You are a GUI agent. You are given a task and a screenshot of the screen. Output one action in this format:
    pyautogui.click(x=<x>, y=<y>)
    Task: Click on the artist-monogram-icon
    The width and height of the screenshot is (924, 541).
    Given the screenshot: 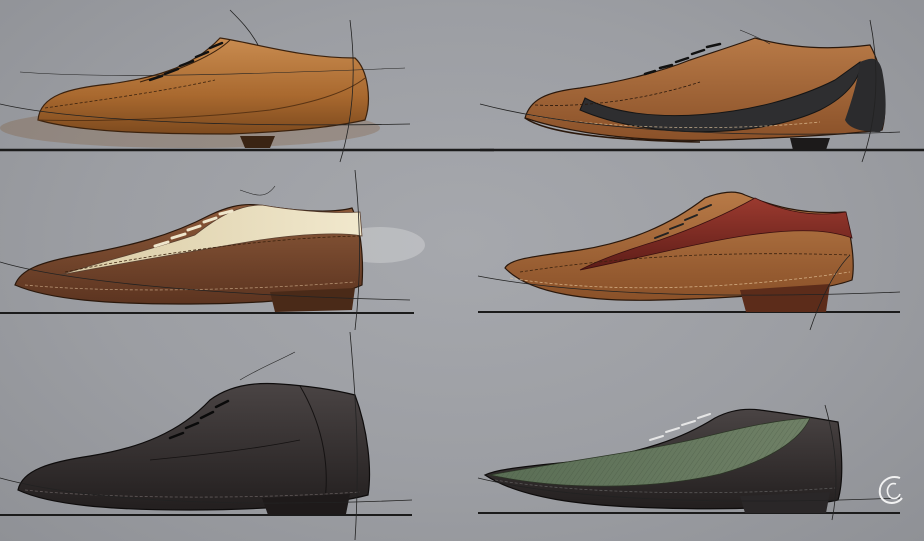 What is the action you would take?
    pyautogui.click(x=890, y=490)
    